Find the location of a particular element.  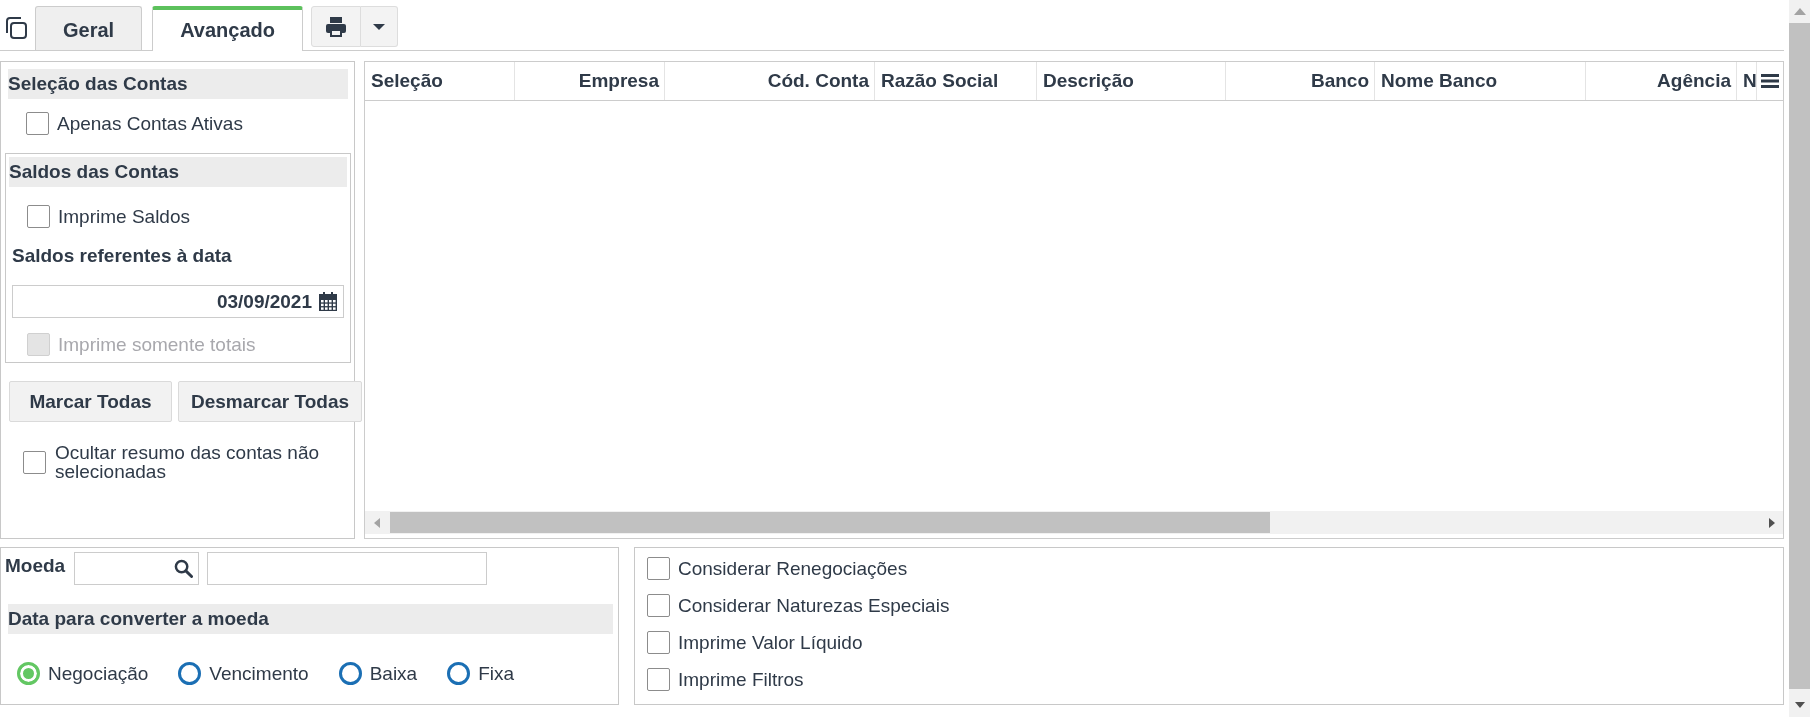

column-header: Cód. Conta is located at coordinates (770, 81).